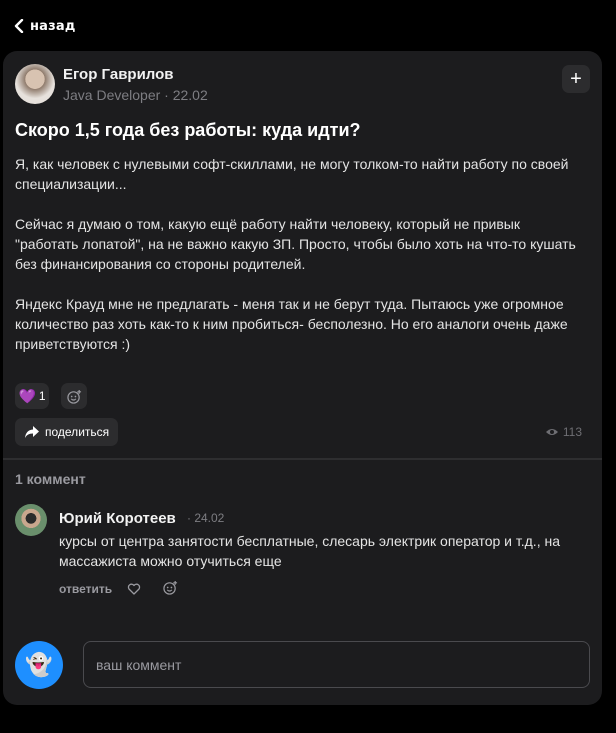  I want to click on share-button: поделиться, so click(67, 432).